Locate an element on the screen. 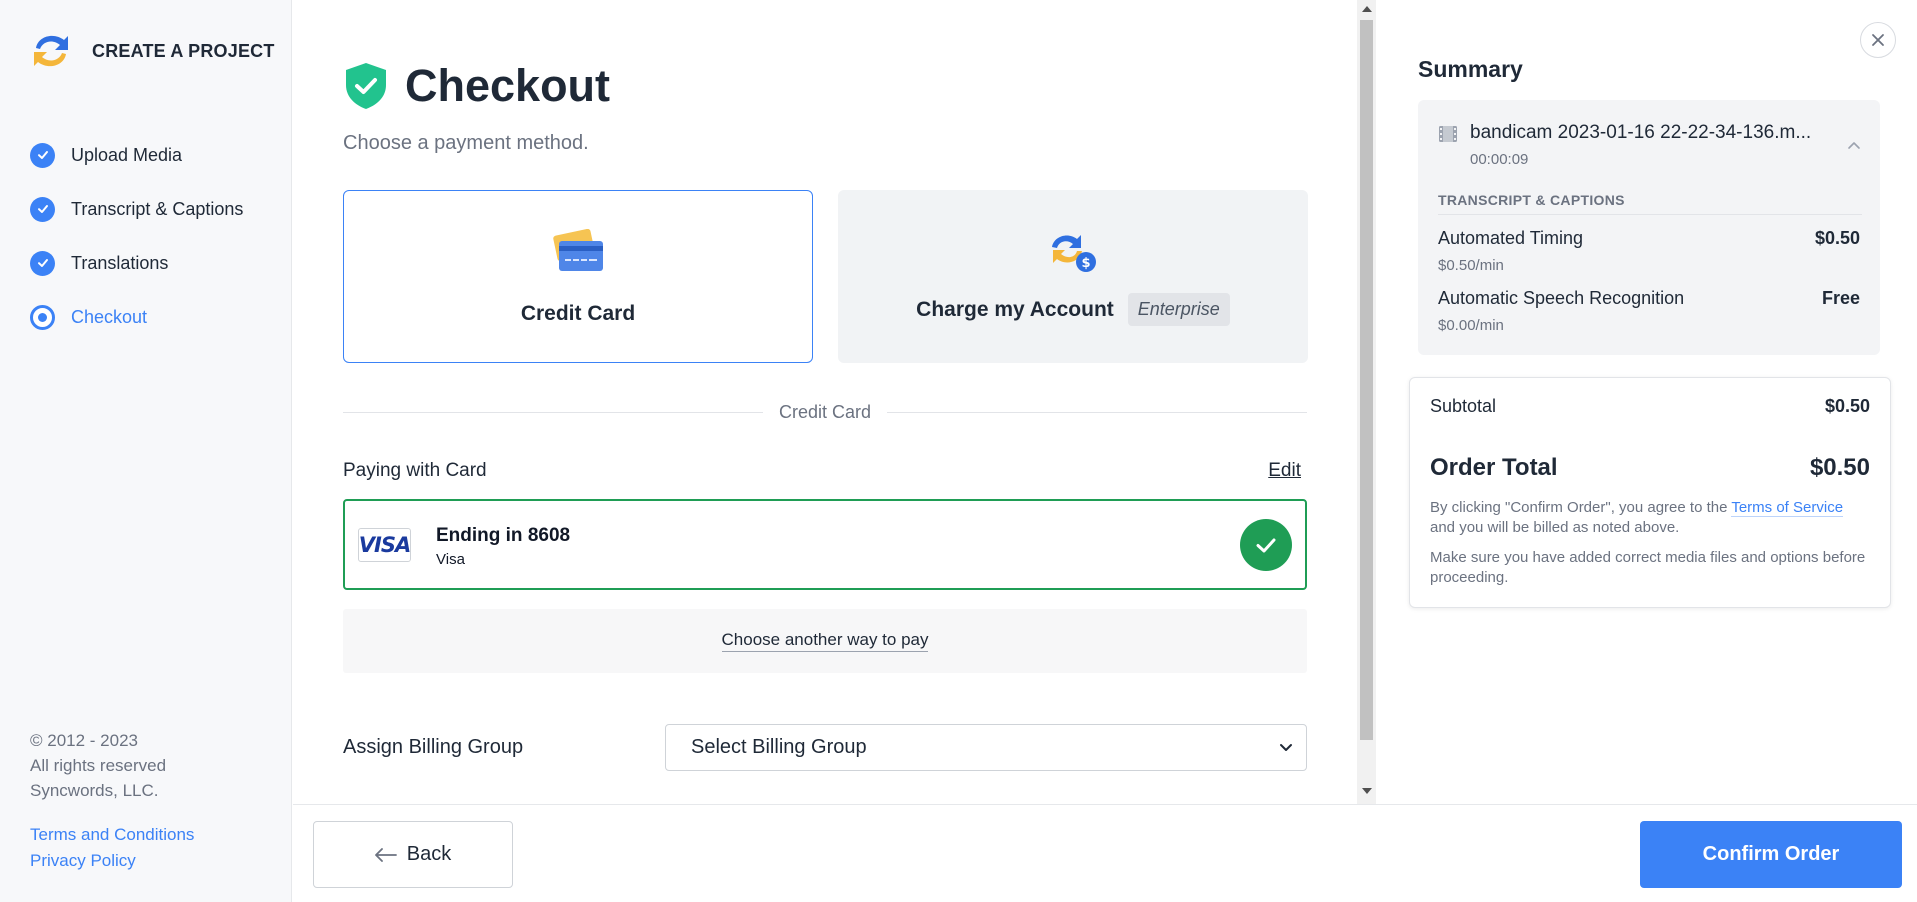 The image size is (1917, 902). legal-links: Terms and Conditions Privacy Policy is located at coordinates (112, 848).